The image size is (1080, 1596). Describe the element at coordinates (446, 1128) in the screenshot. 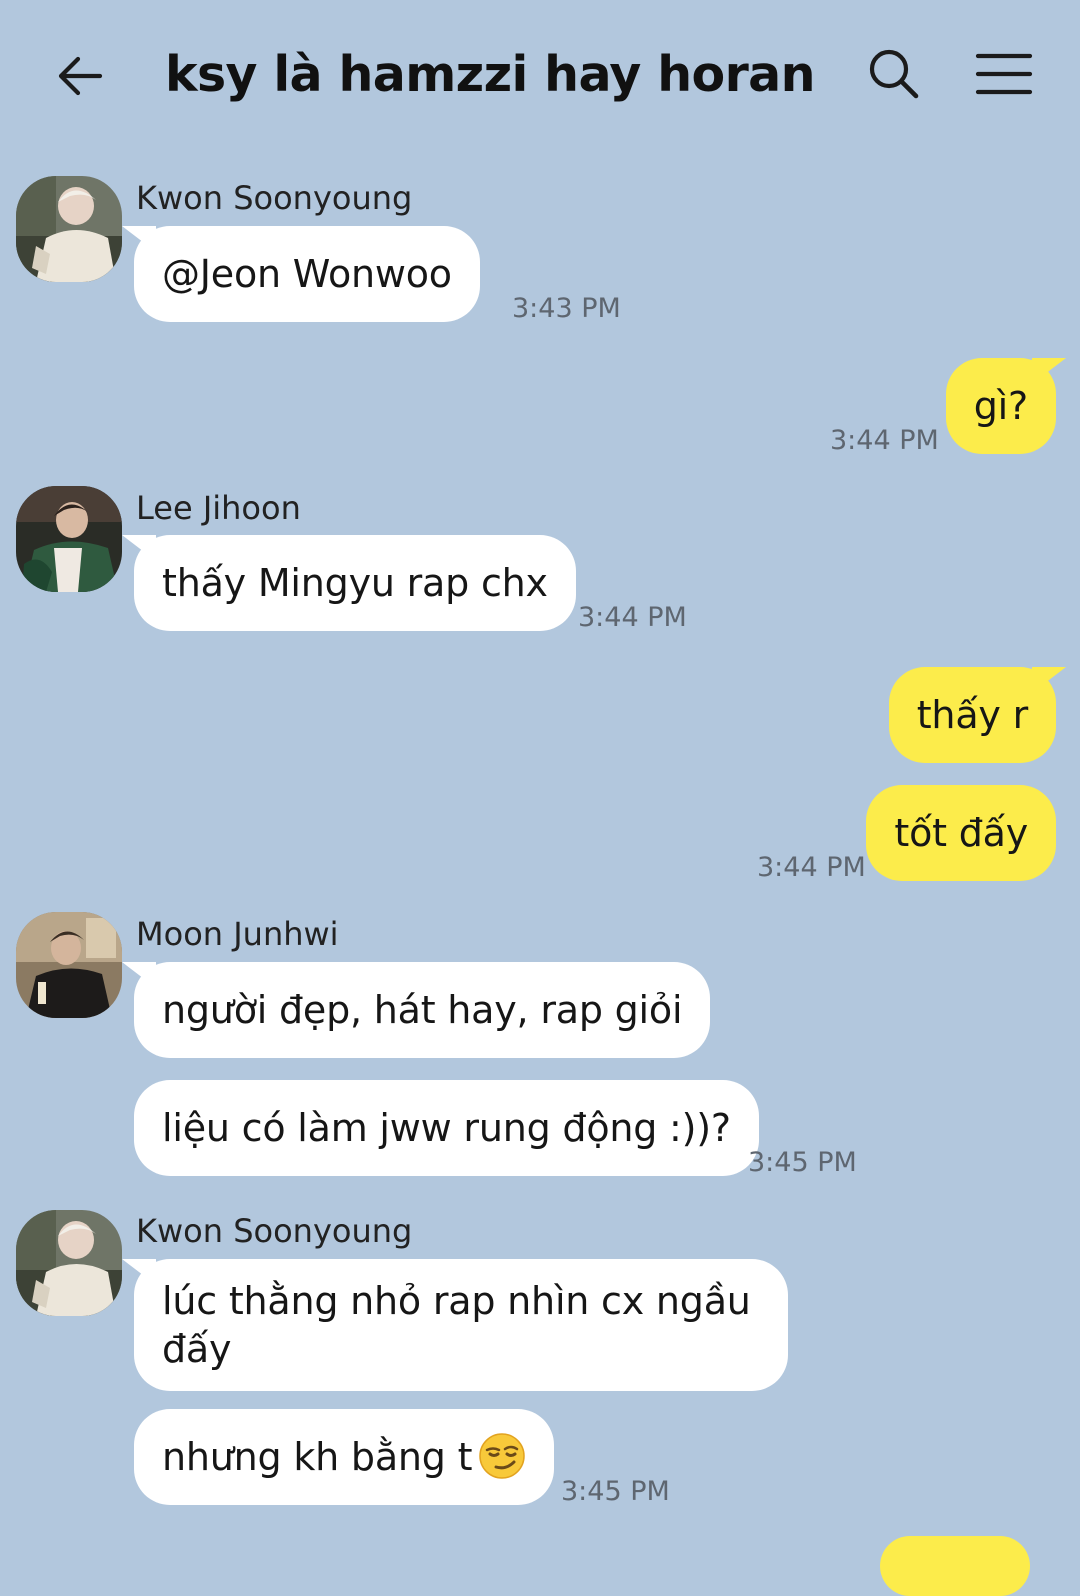

I see `incoming-message-bubble: liệu có làm jww rung động :))?` at that location.